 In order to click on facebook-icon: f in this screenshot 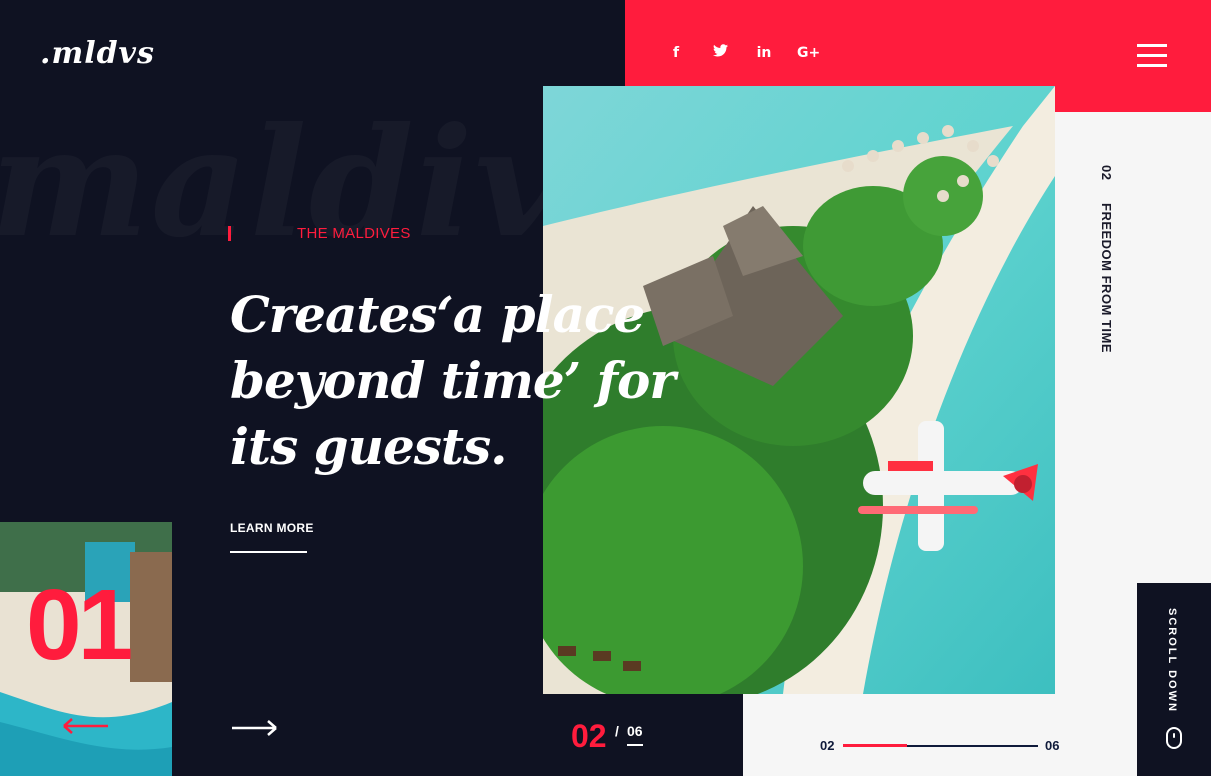, I will do `click(676, 53)`.